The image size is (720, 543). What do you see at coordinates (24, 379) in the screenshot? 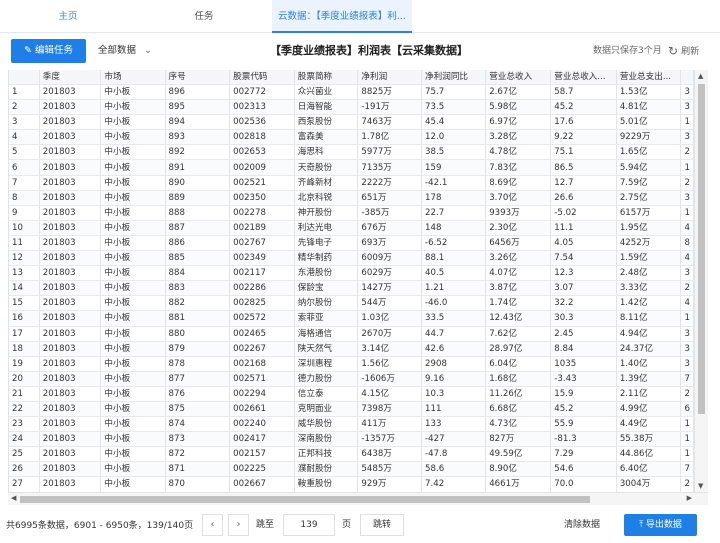
I see `table-cell: 20` at bounding box center [24, 379].